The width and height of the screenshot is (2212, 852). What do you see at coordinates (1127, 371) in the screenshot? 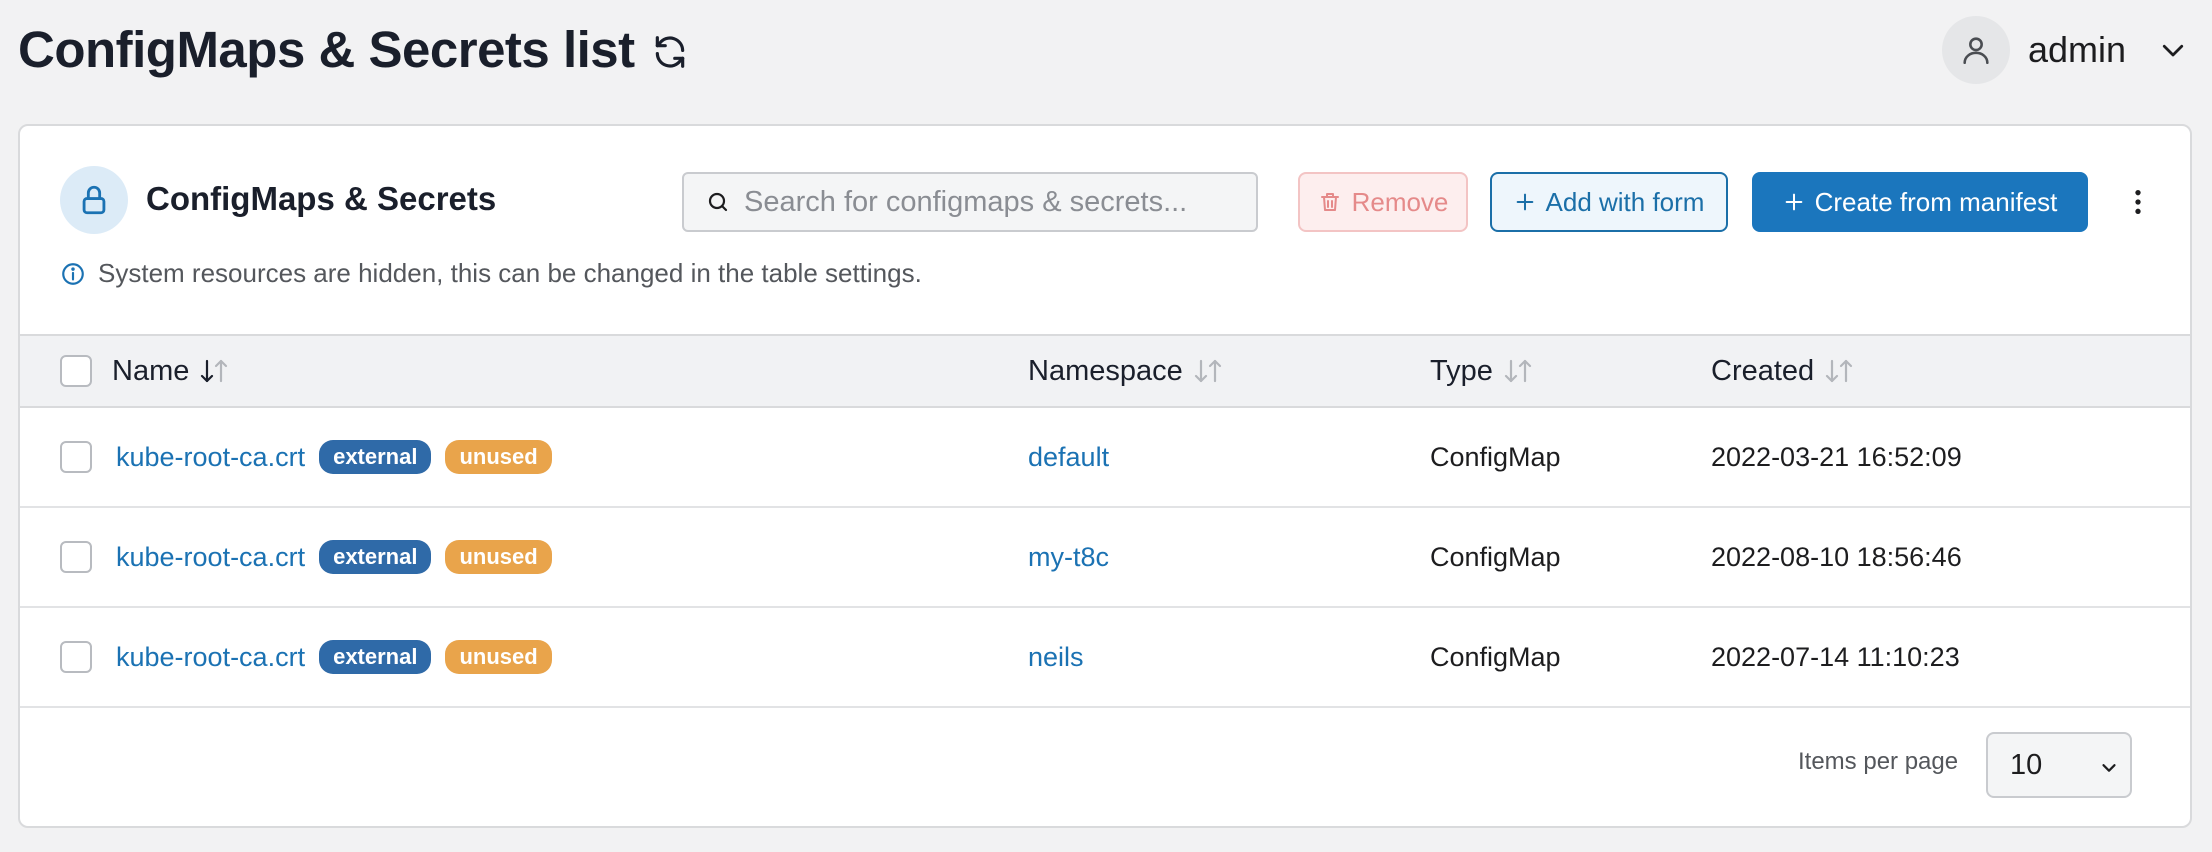
I see `column-header-namespace: Namespace` at bounding box center [1127, 371].